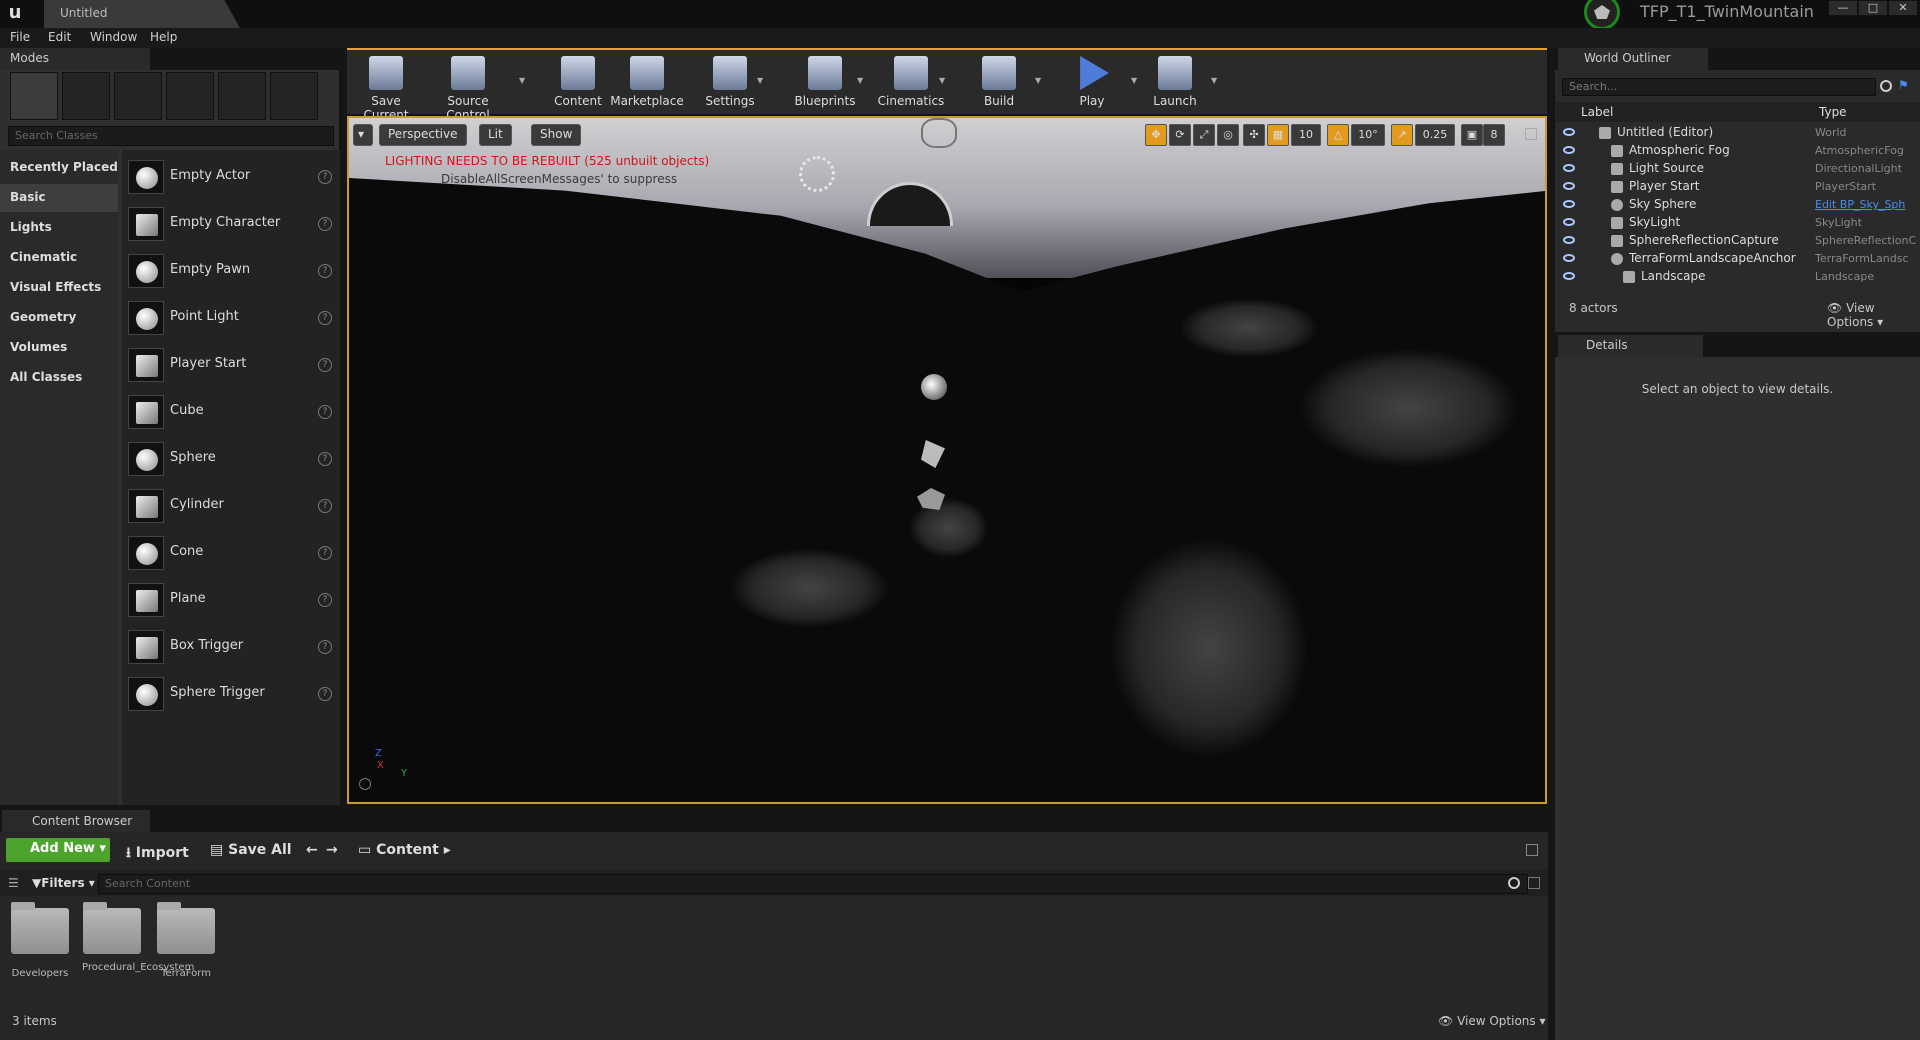 The height and width of the screenshot is (1040, 1920). Describe the element at coordinates (495, 135) in the screenshot. I see `lit-button: Lit` at that location.